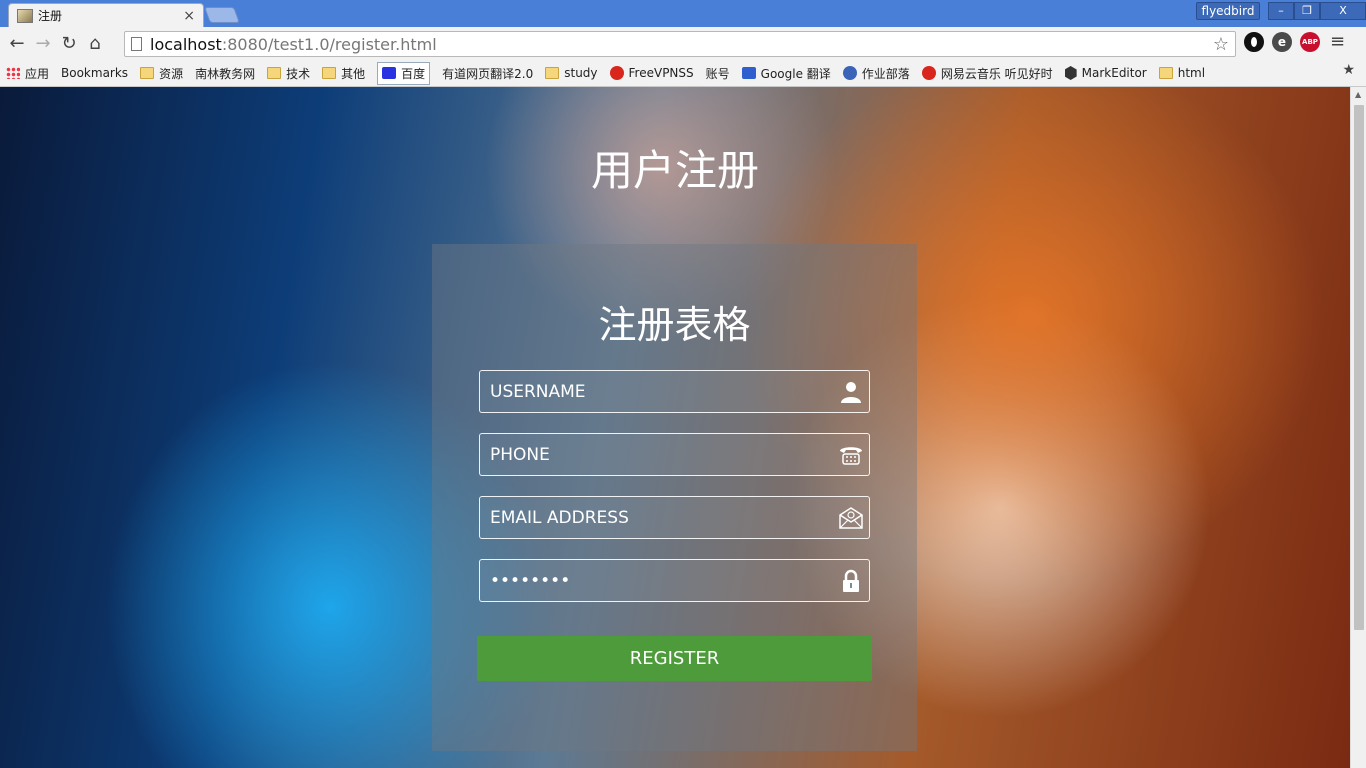  I want to click on menu-icon: ≡, so click(1337, 41).